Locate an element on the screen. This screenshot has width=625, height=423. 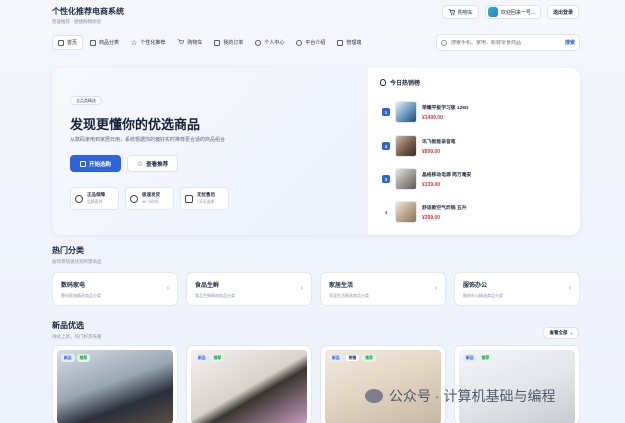
hot-title-label: 今日热销榜 is located at coordinates (405, 84).